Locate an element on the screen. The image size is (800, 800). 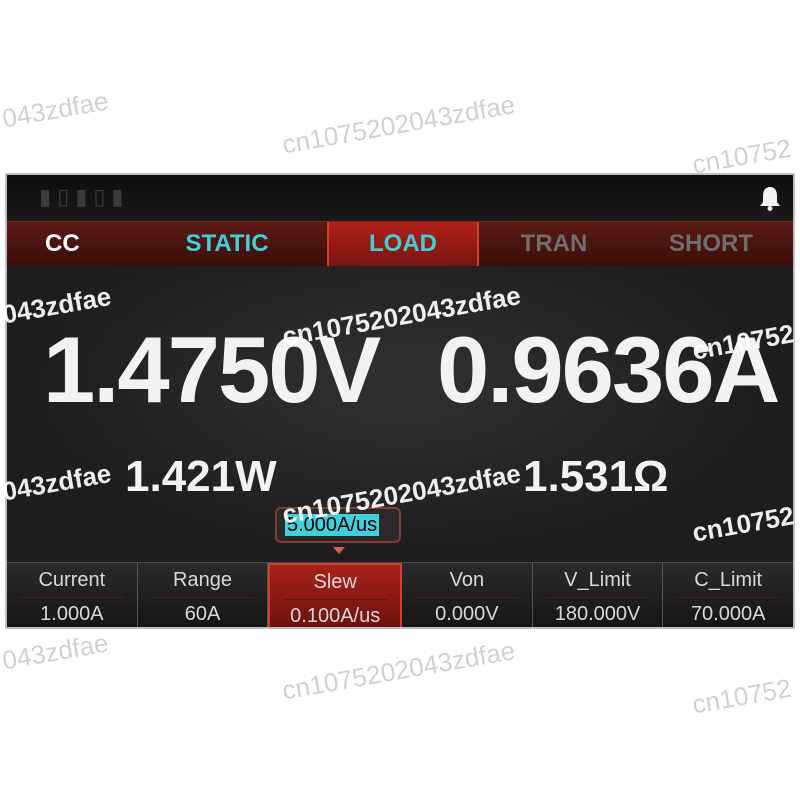
param-label: Von is located at coordinates (467, 580).